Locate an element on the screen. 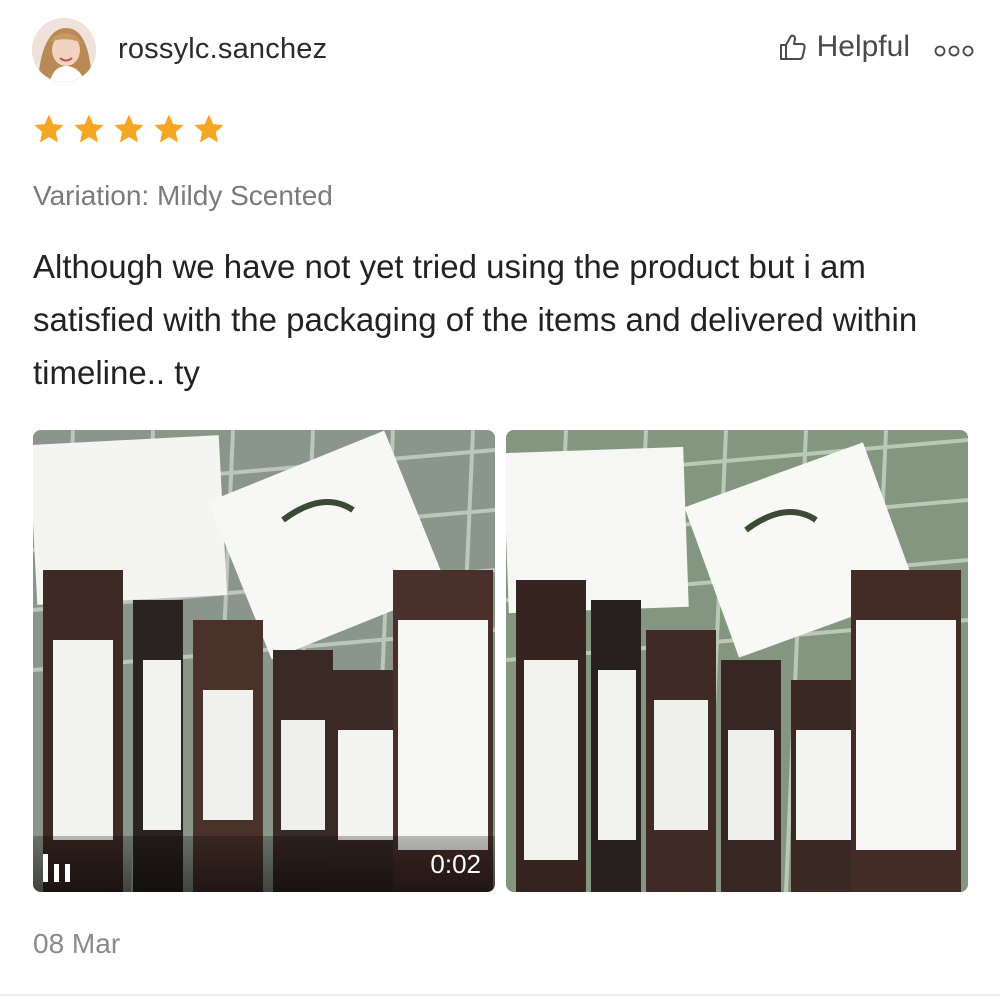 Image resolution: width=1000 pixels, height=1000 pixels. helpful-button: Helpful is located at coordinates (843, 47).